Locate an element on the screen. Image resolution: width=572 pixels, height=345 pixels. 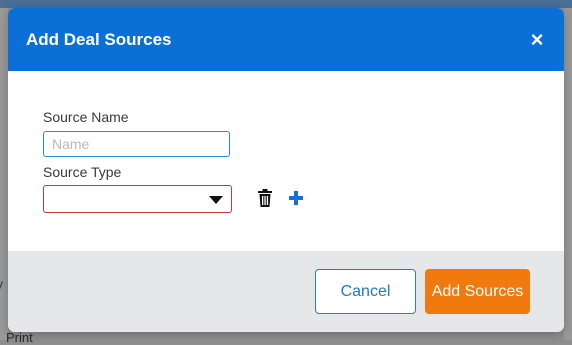
chevron-down-icon is located at coordinates (216, 200).